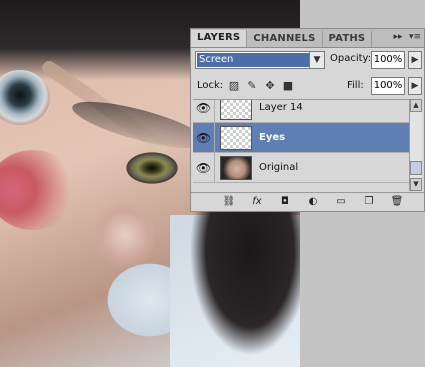  What do you see at coordinates (272, 137) in the screenshot?
I see `layer-name: Eyes` at bounding box center [272, 137].